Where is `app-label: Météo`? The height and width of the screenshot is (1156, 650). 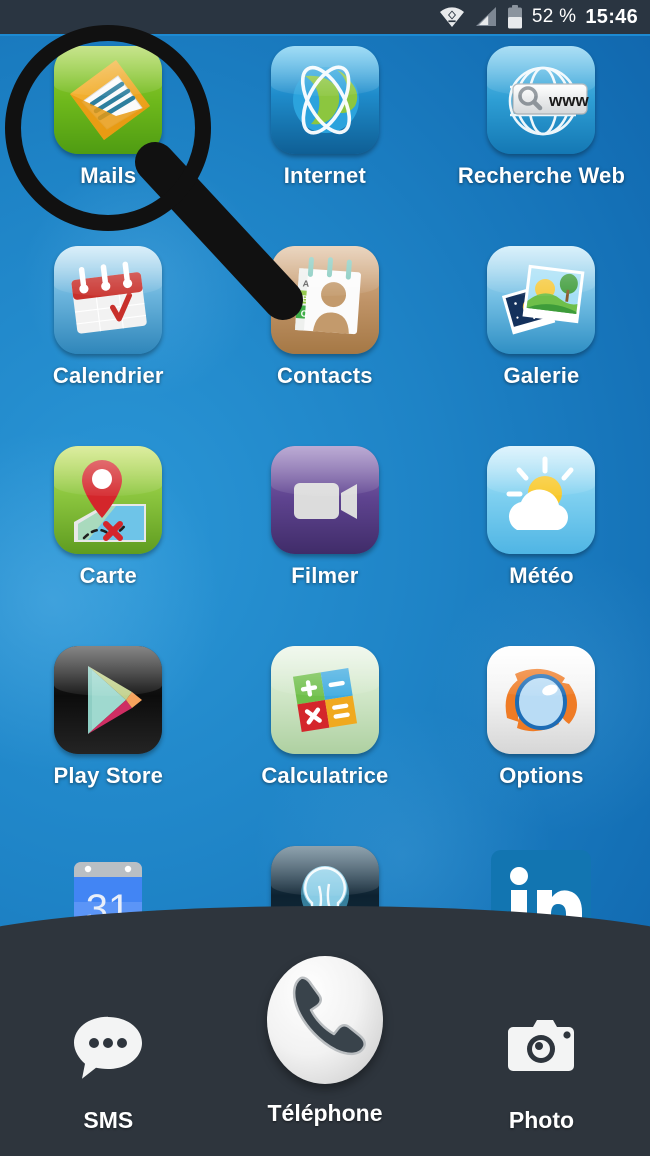 app-label: Météo is located at coordinates (541, 575).